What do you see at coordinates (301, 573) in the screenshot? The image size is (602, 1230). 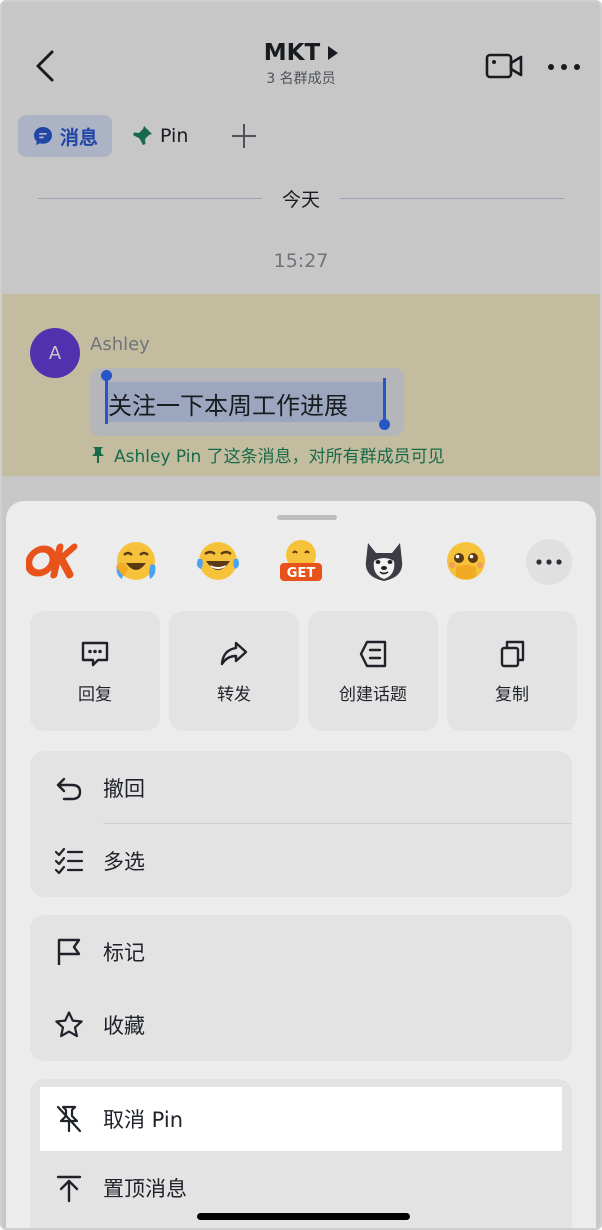 I see `get-emoji-label: GET` at bounding box center [301, 573].